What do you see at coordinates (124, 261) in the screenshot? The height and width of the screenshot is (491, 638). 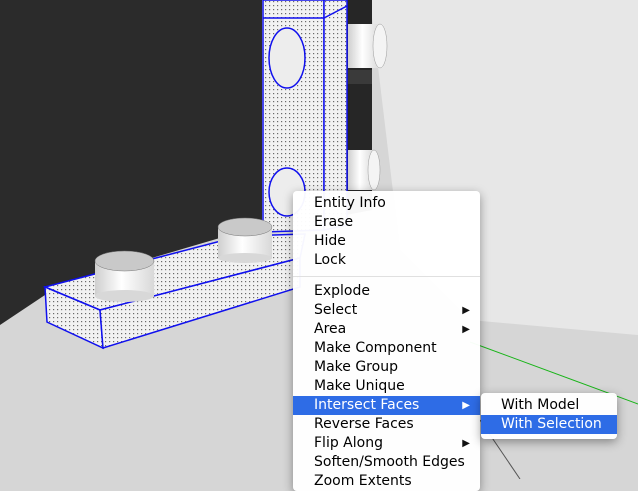 I see `peg-base-left-top` at bounding box center [124, 261].